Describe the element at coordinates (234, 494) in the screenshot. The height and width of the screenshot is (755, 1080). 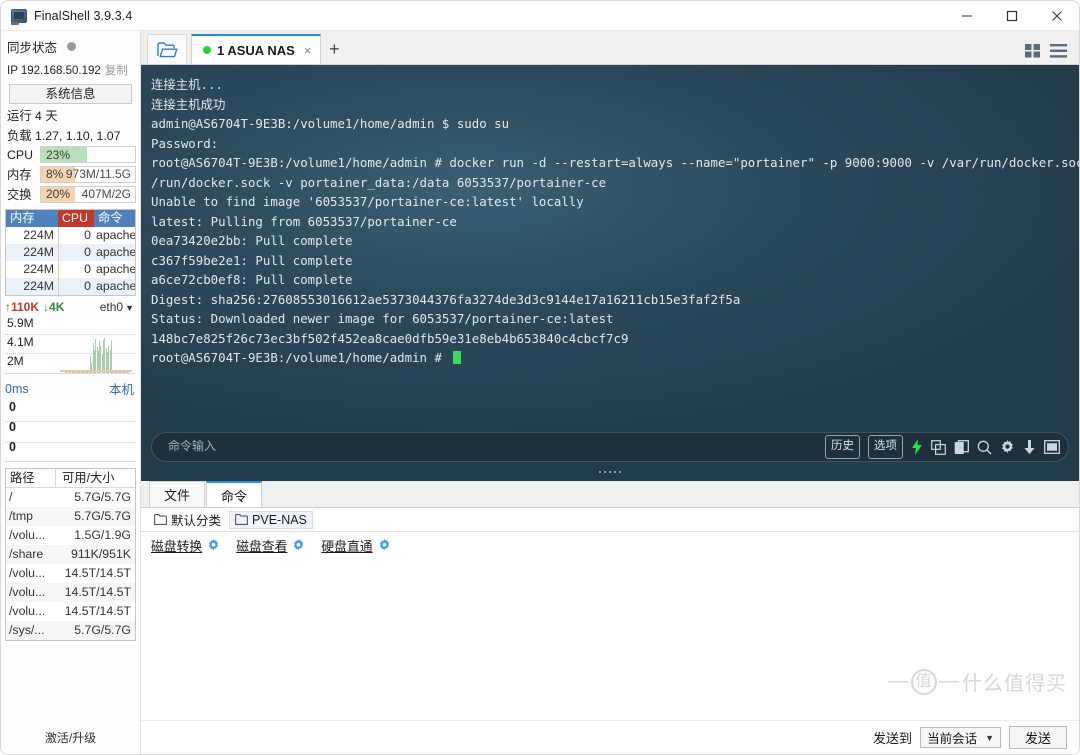
I see `tab-commands: 命令` at that location.